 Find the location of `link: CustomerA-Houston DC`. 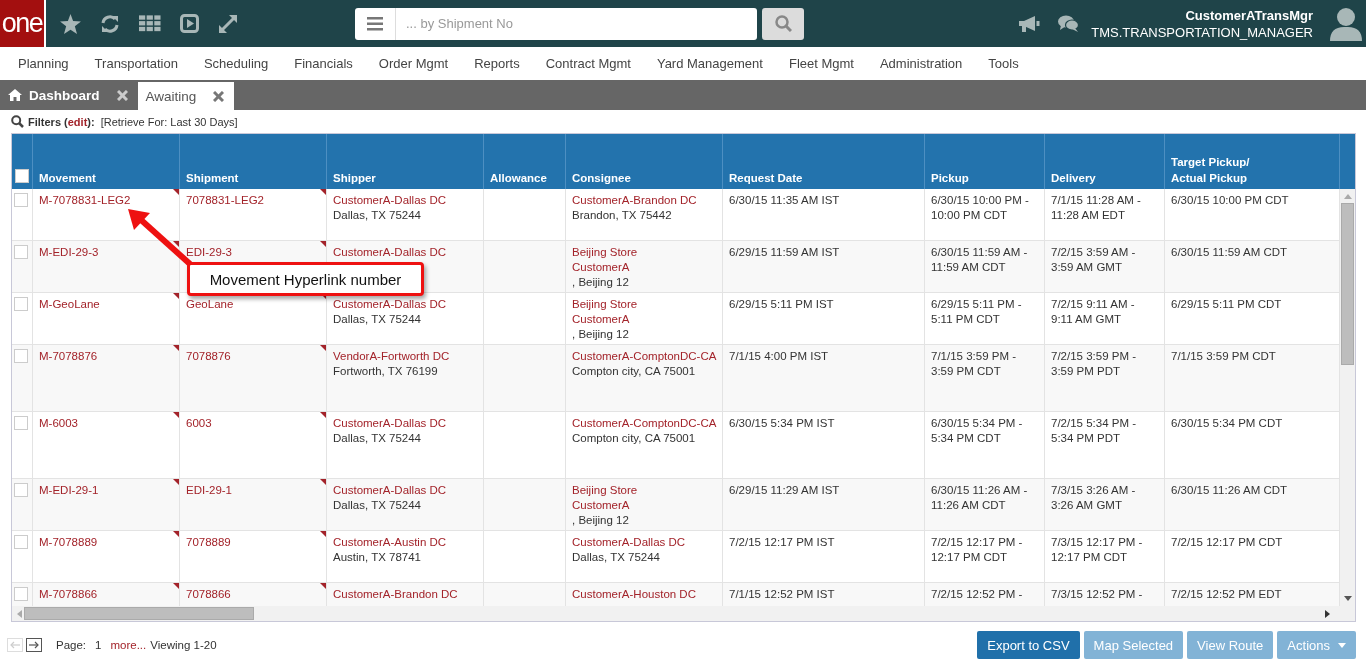

link: CustomerA-Houston DC is located at coordinates (634, 594).